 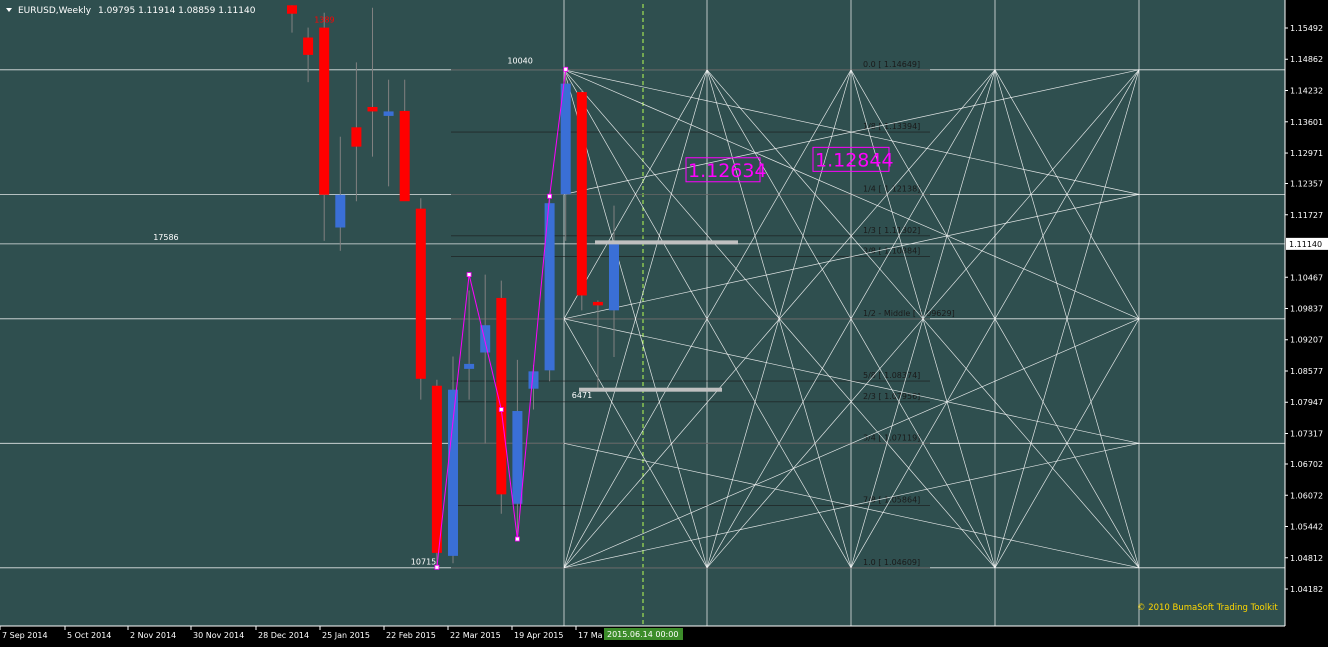 What do you see at coordinates (1306, 28) in the screenshot?
I see `price-axis-label: 1.15492` at bounding box center [1306, 28].